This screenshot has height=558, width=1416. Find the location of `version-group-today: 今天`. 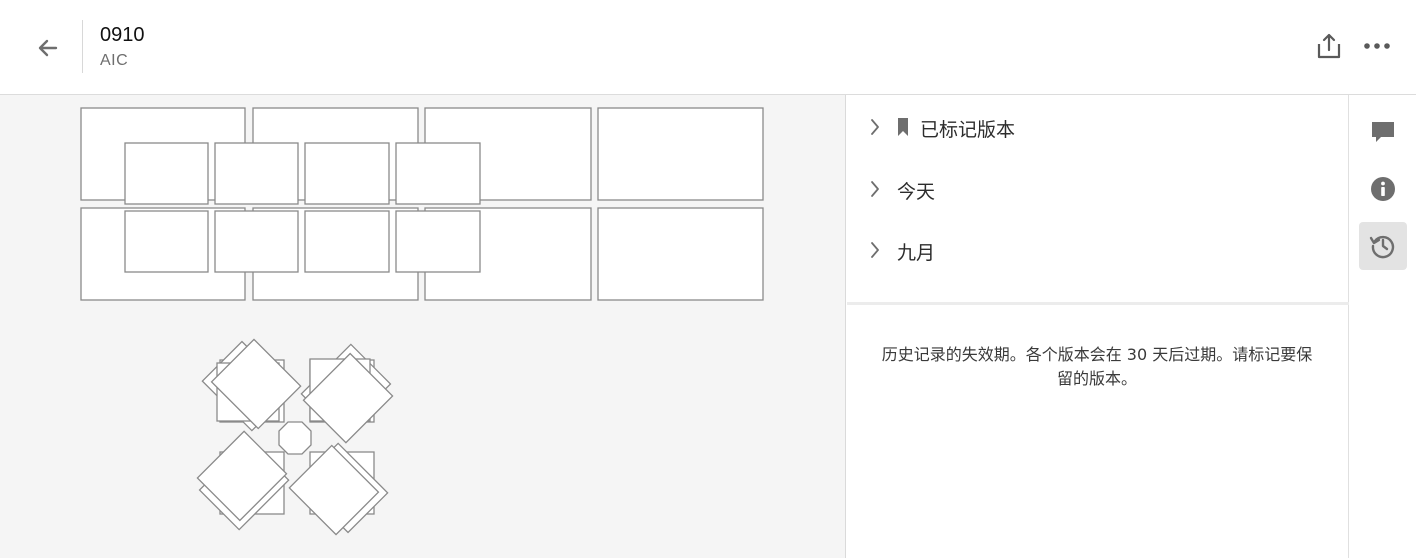

version-group-today: 今天 is located at coordinates (1097, 189).